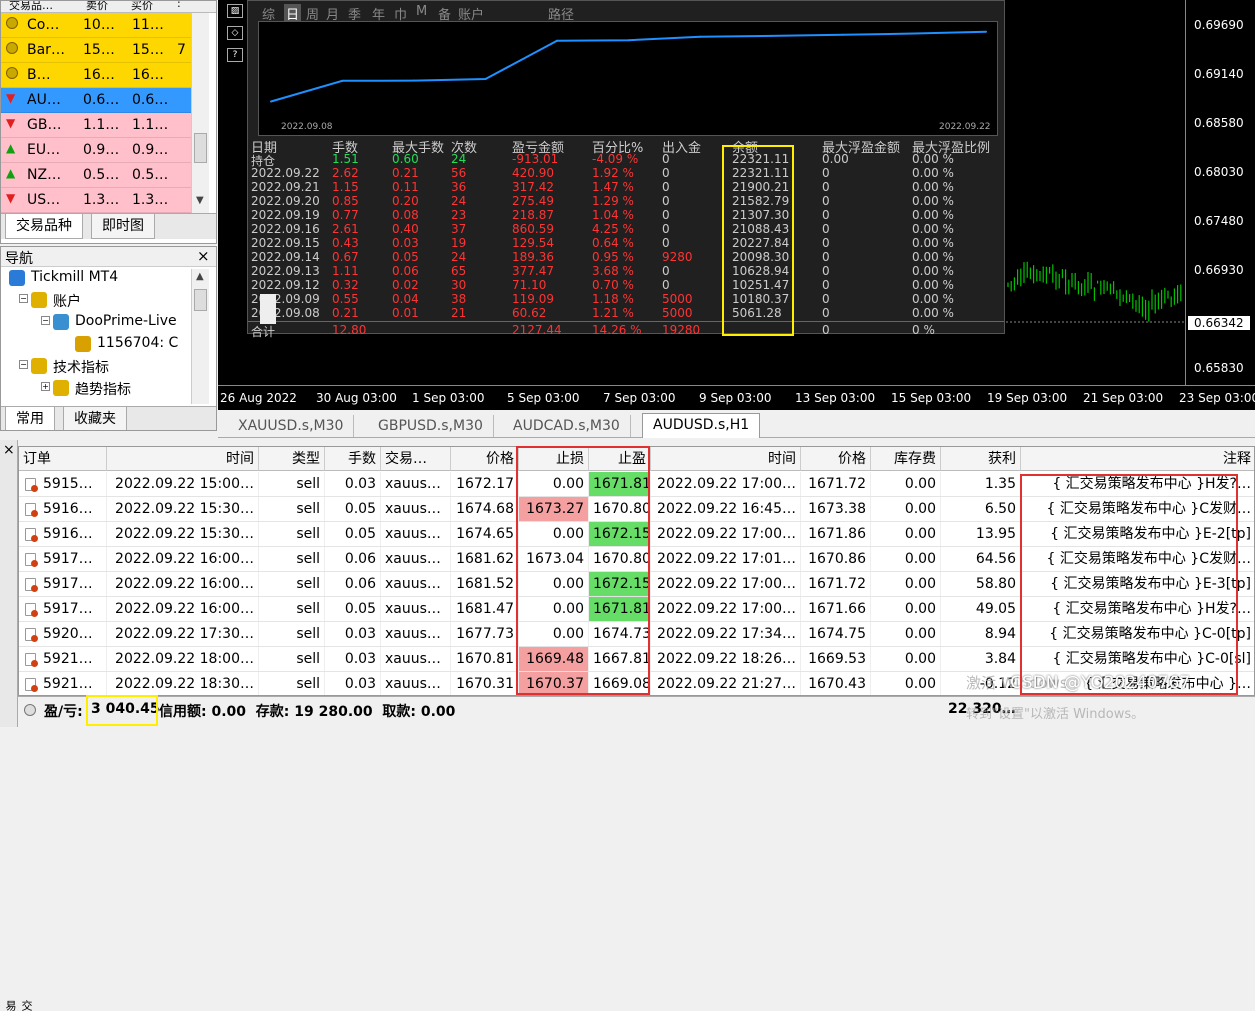 The height and width of the screenshot is (1011, 1255). Describe the element at coordinates (981, 584) in the screenshot. I see `table-cell: 58.80` at that location.